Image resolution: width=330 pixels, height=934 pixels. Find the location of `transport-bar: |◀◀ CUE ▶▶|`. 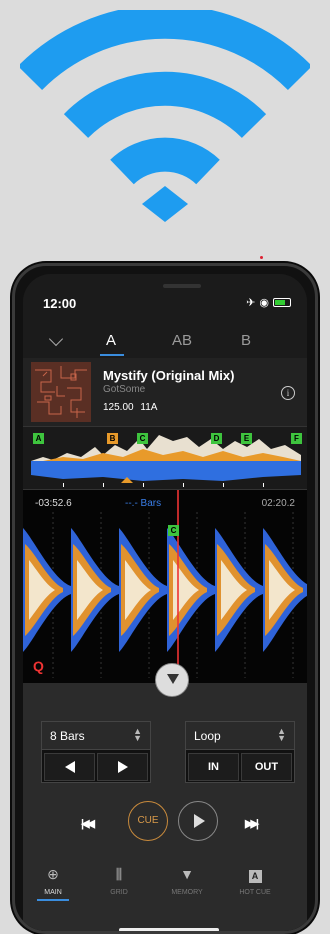

transport-bar: |◀◀ CUE ▶▶| is located at coordinates (165, 823).